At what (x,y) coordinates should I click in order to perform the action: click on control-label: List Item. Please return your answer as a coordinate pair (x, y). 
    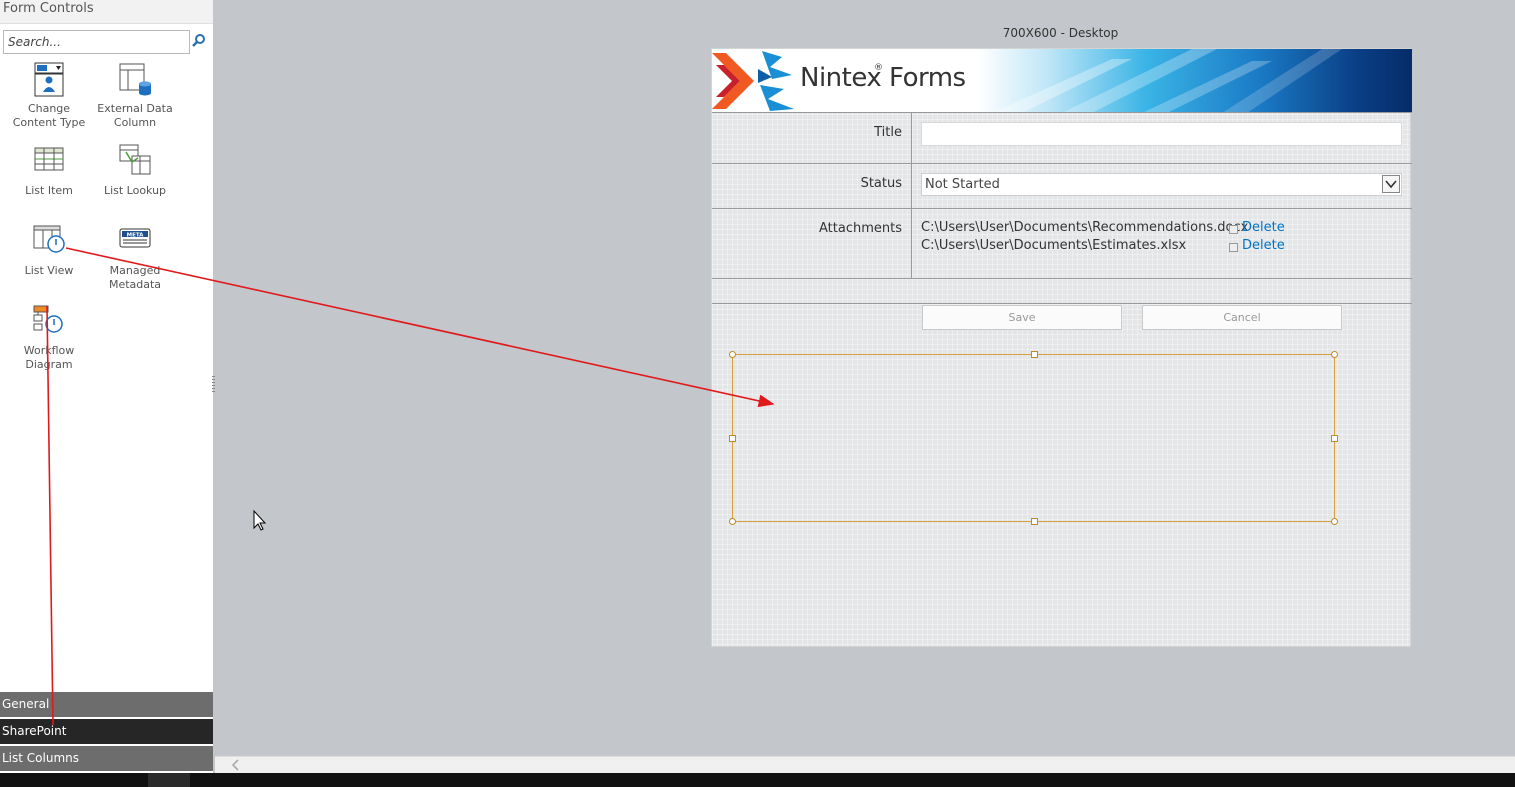
    Looking at the image, I should click on (49, 190).